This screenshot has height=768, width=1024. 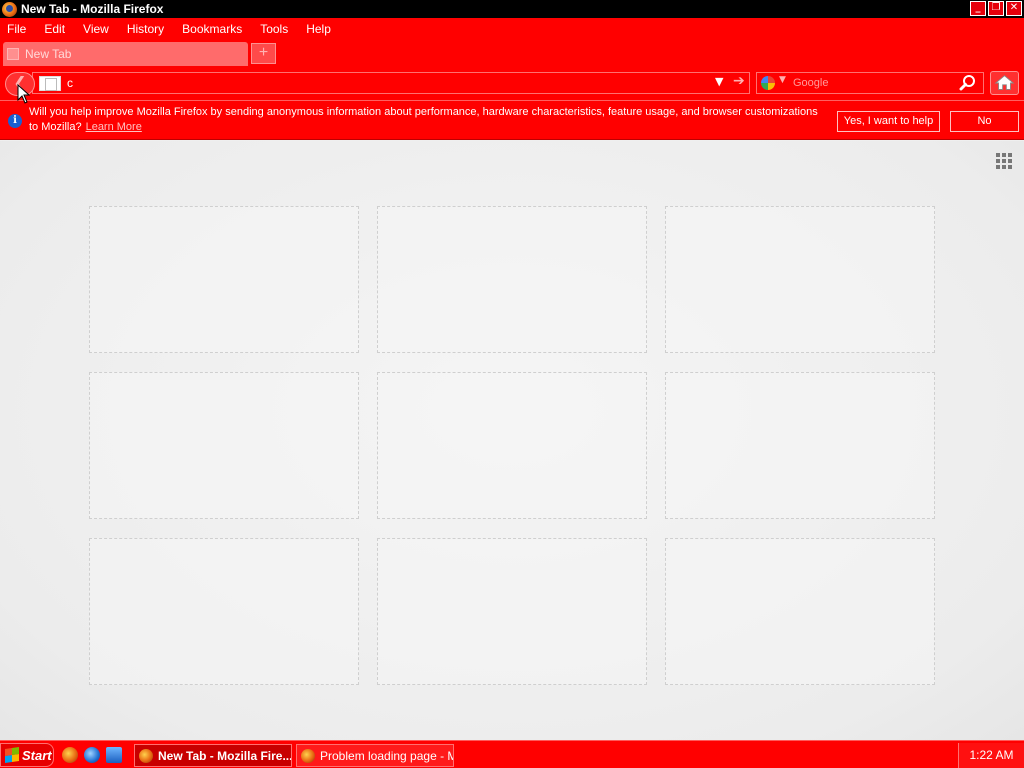 I want to click on page-icon, so click(x=13, y=54).